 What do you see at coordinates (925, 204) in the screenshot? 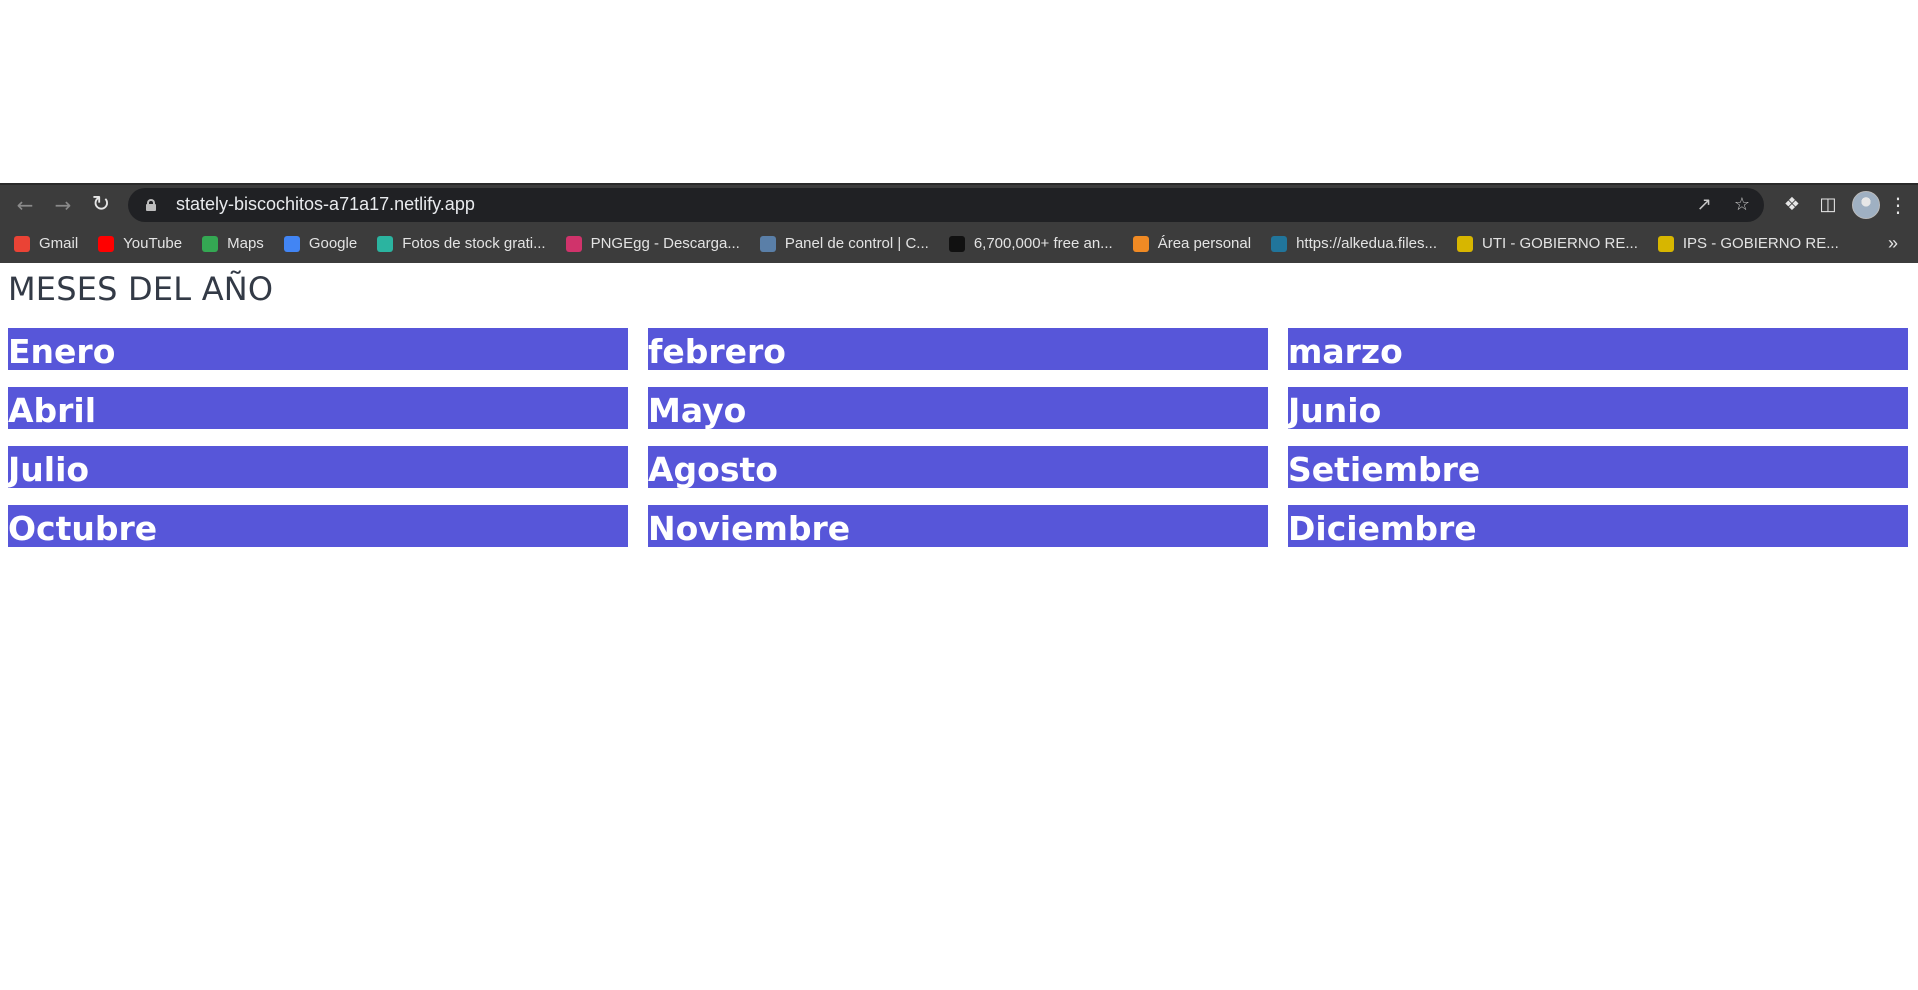
I see `url-text: stately-biscochitos-a71a17.netlify.app` at bounding box center [925, 204].